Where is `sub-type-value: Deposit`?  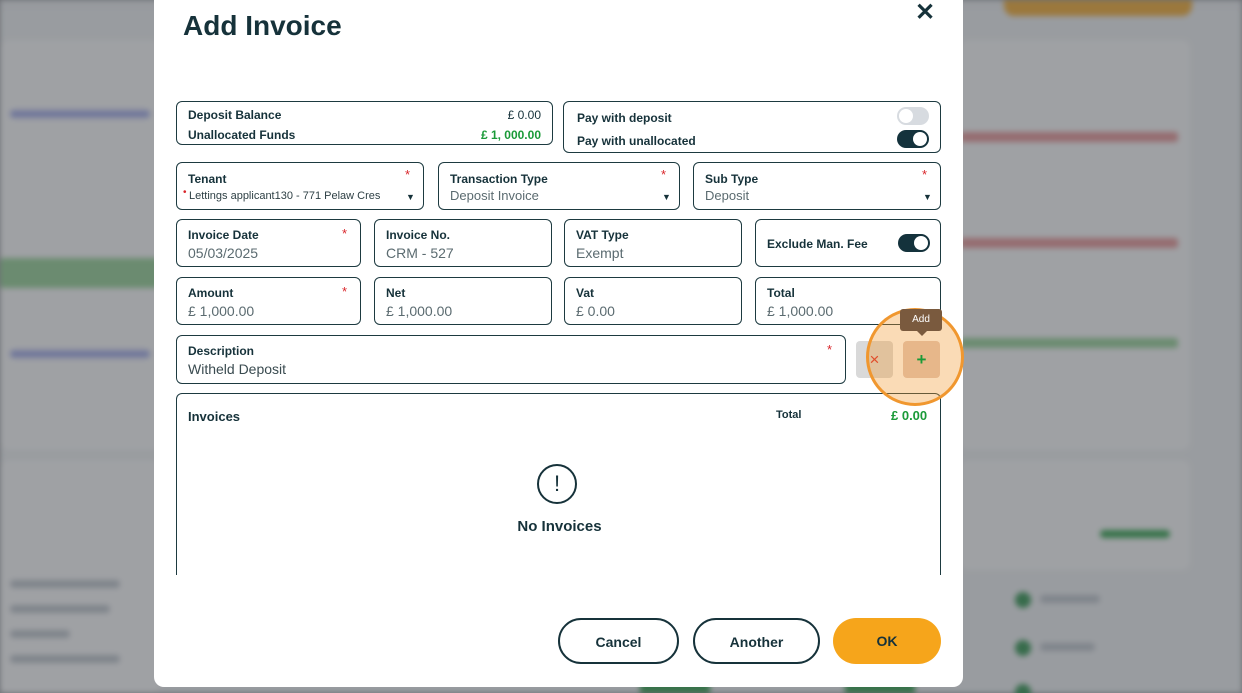
sub-type-value: Deposit is located at coordinates (727, 195).